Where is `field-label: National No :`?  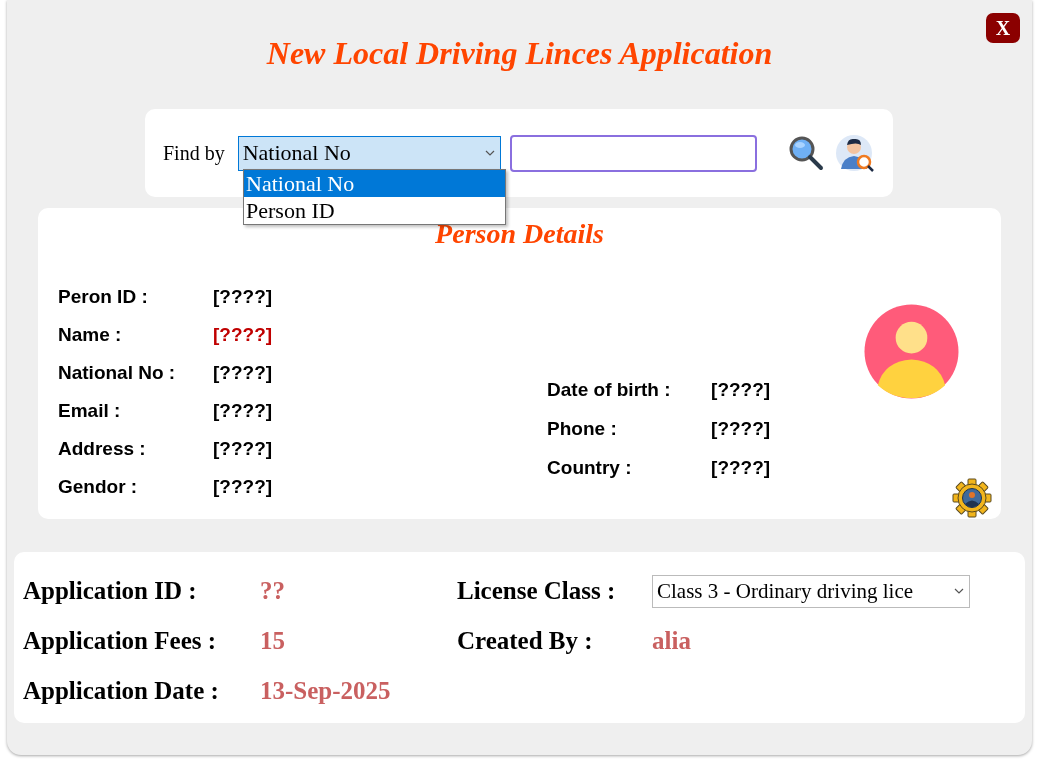 field-label: National No : is located at coordinates (117, 373).